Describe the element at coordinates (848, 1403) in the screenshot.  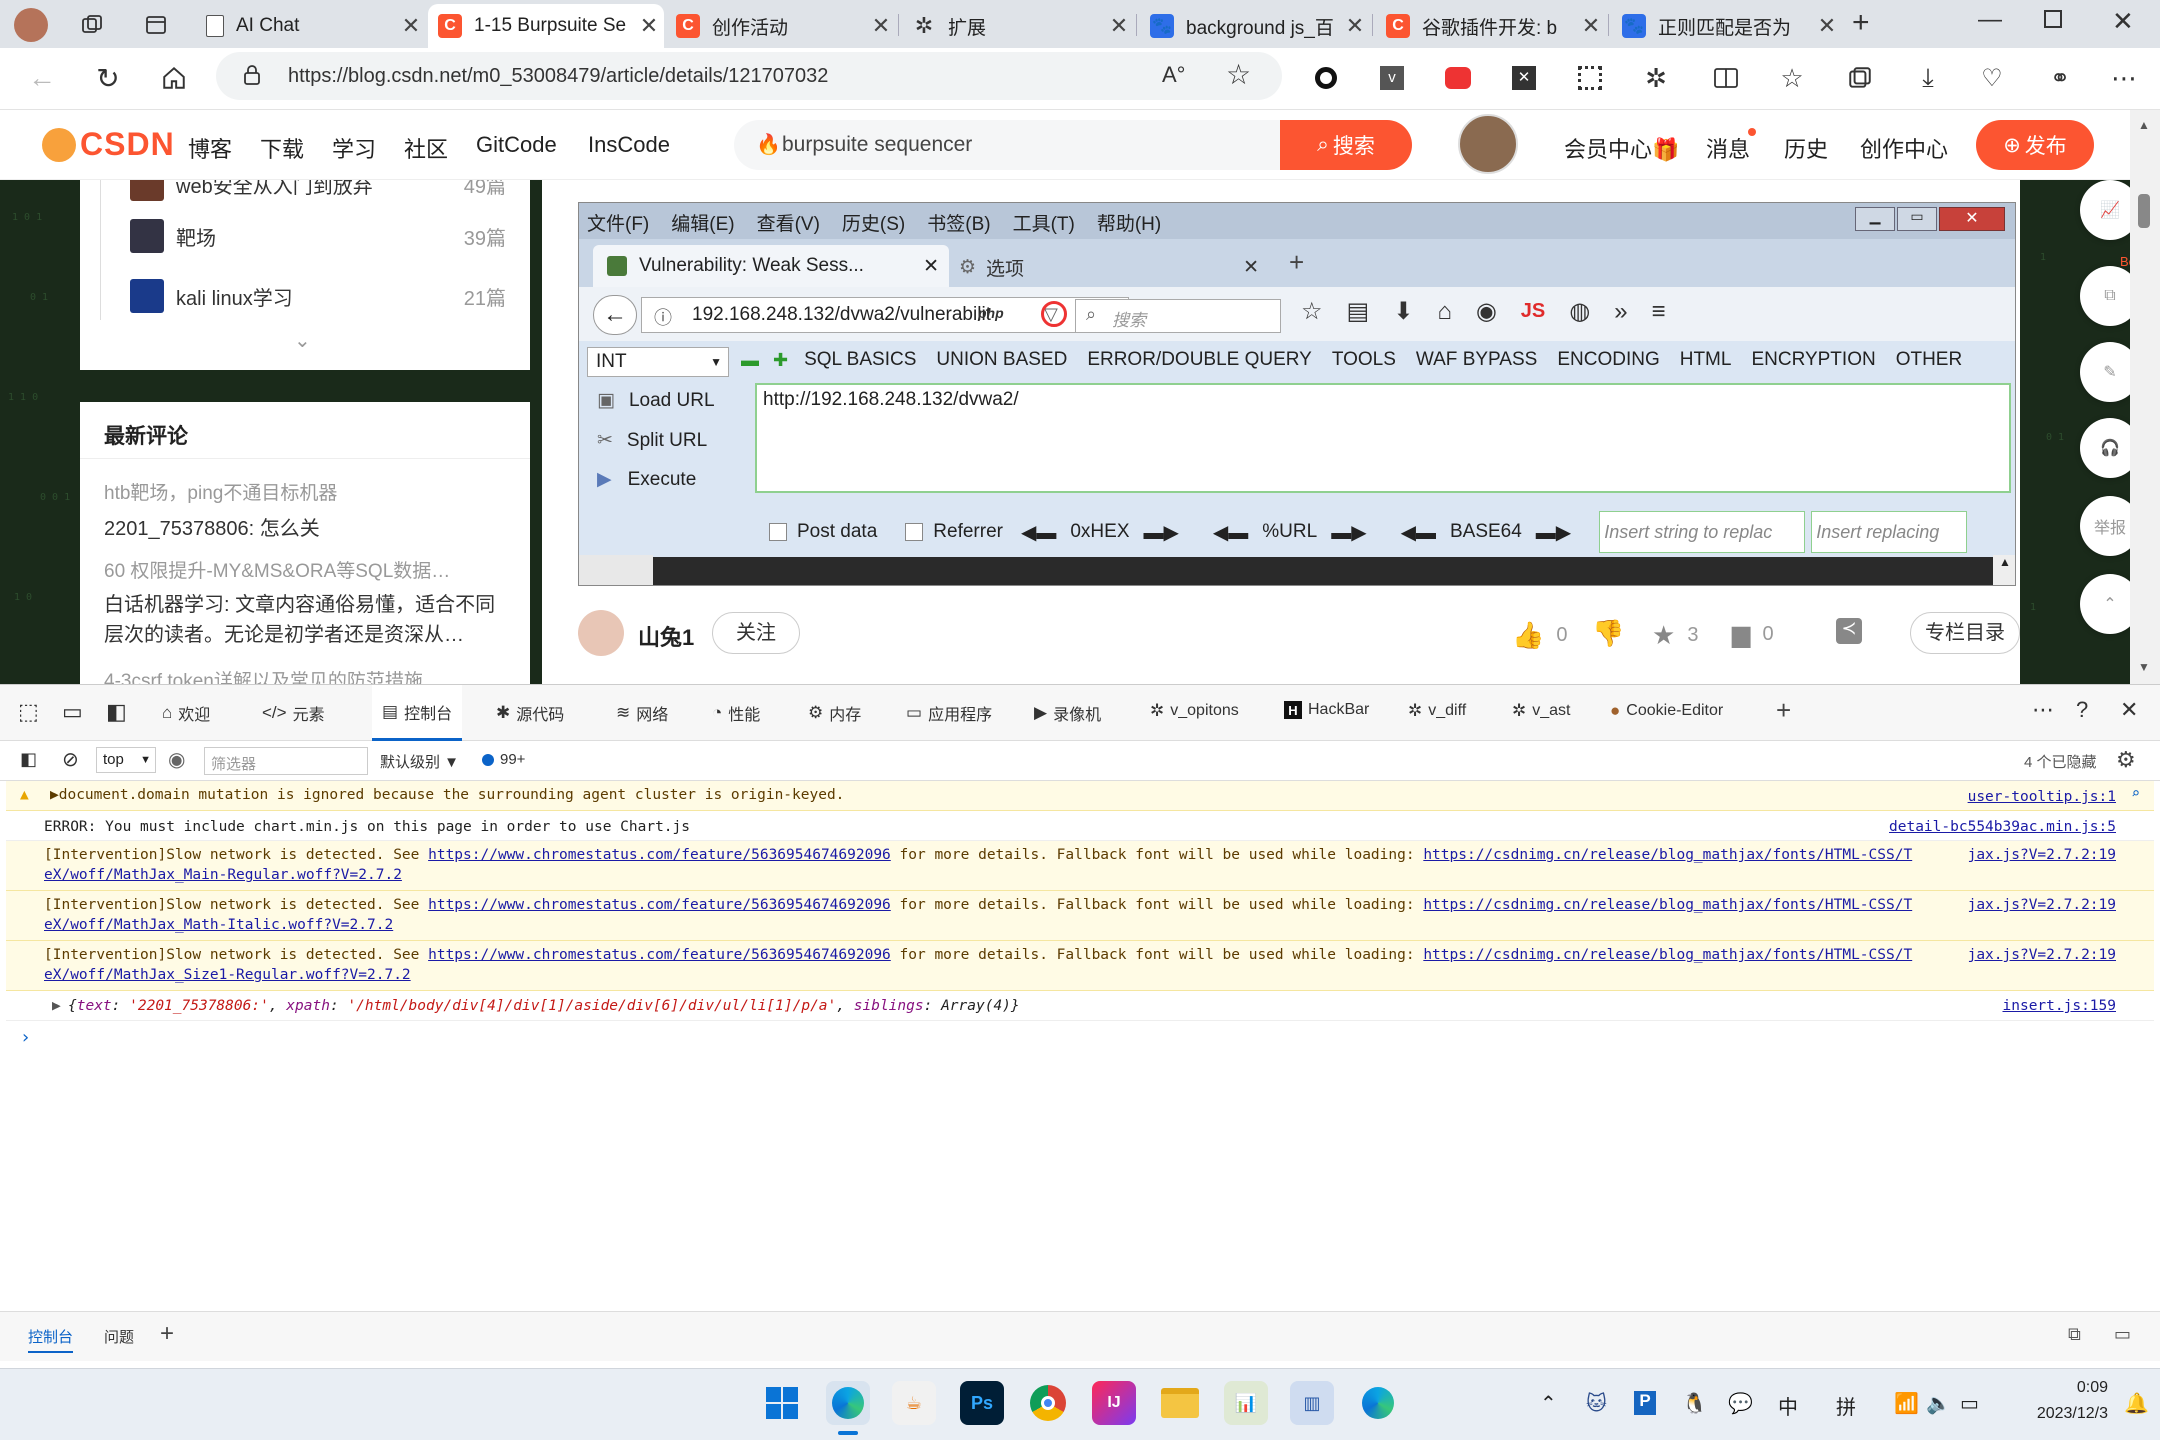
I see `edge-icon` at that location.